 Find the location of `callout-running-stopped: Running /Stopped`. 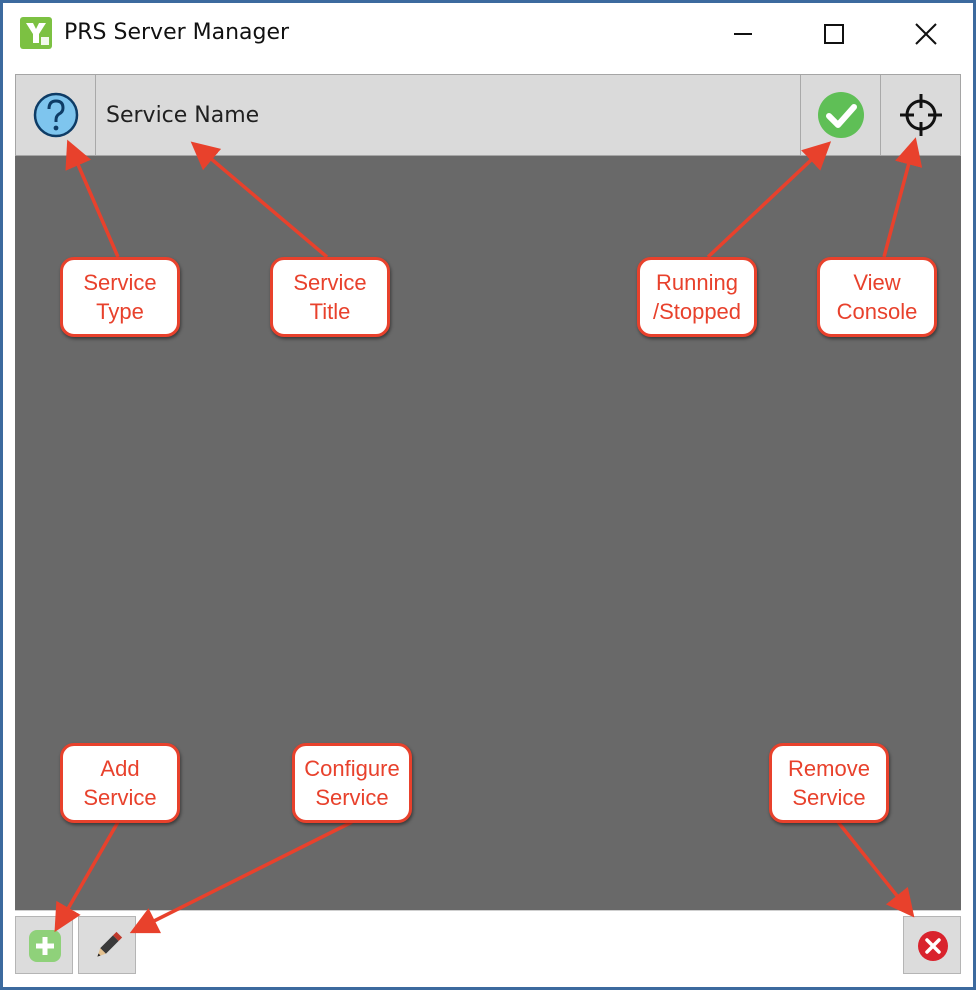

callout-running-stopped: Running /Stopped is located at coordinates (697, 297).